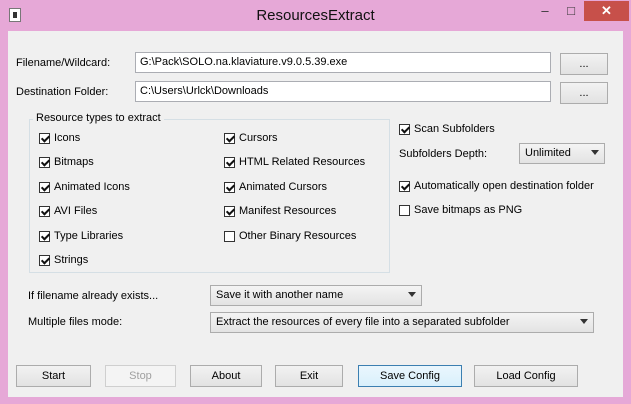  Describe the element at coordinates (67, 138) in the screenshot. I see `checkbox-label: Icons` at that location.